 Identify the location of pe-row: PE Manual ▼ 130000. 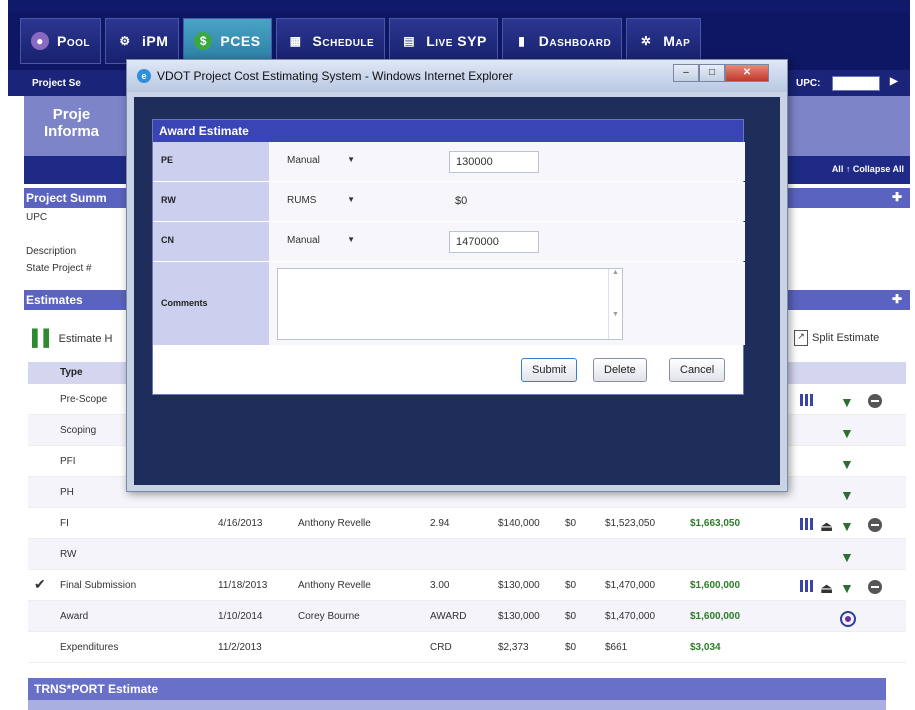
(449, 162).